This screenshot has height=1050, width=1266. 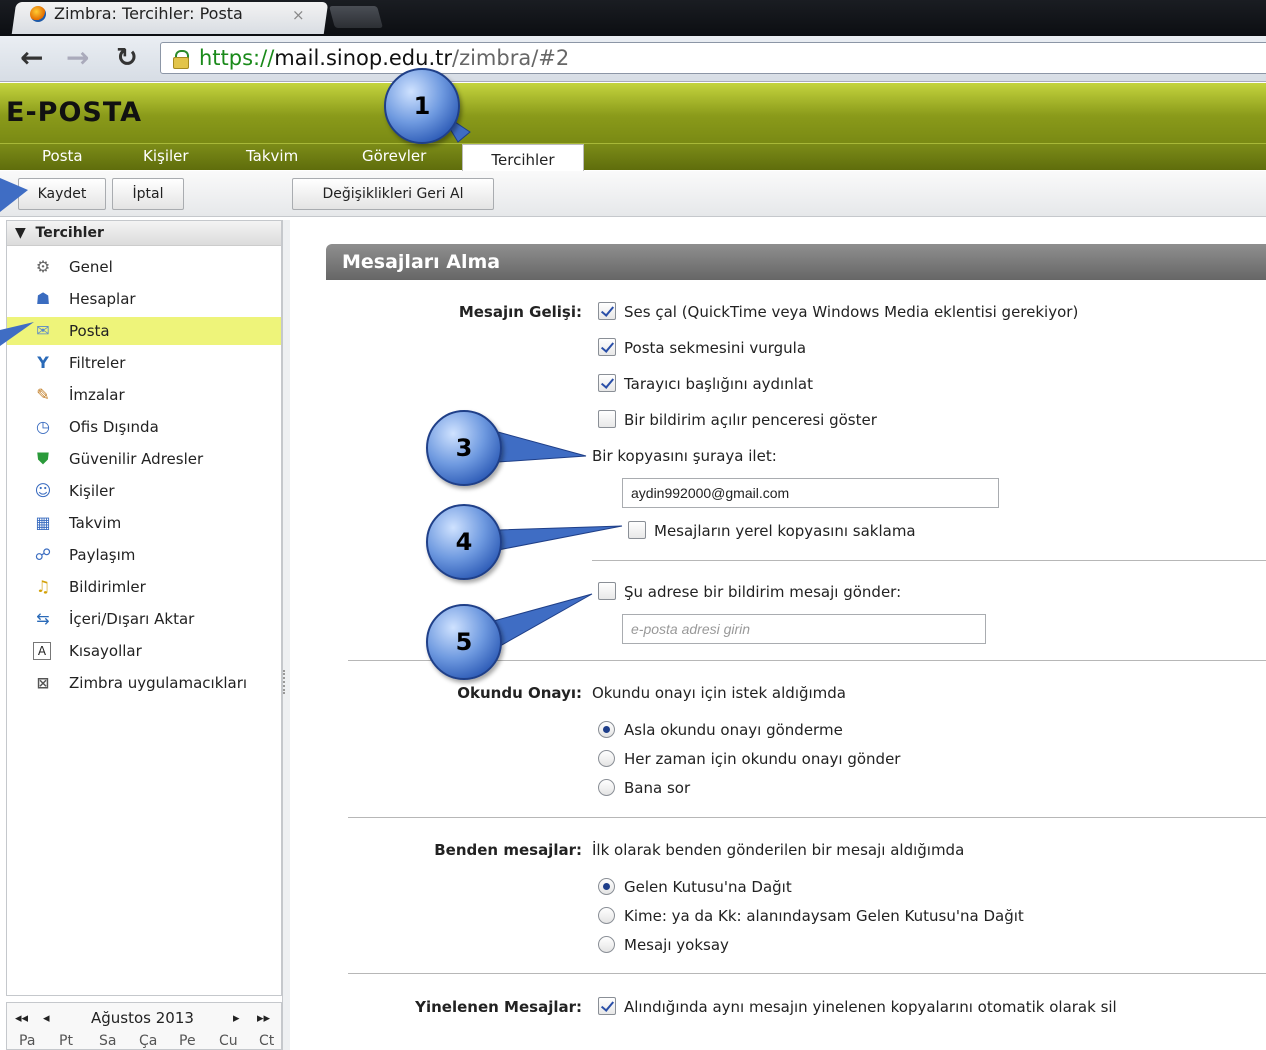 I want to click on weekday-label: Pt, so click(x=66, y=1041).